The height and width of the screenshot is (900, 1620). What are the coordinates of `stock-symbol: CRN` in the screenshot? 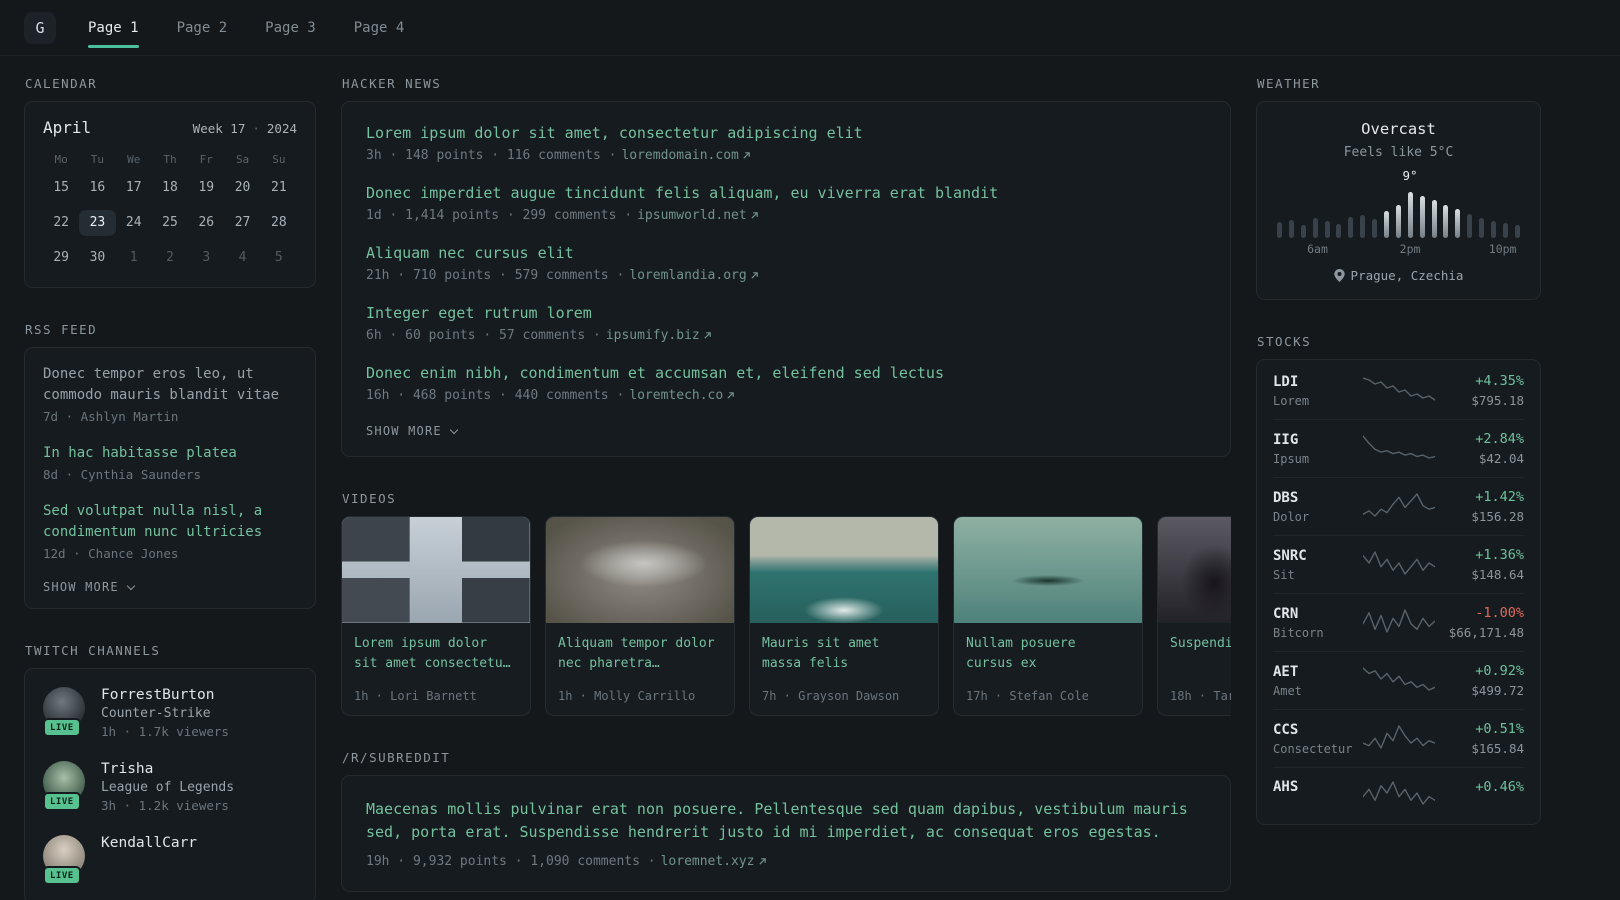 It's located at (1286, 613).